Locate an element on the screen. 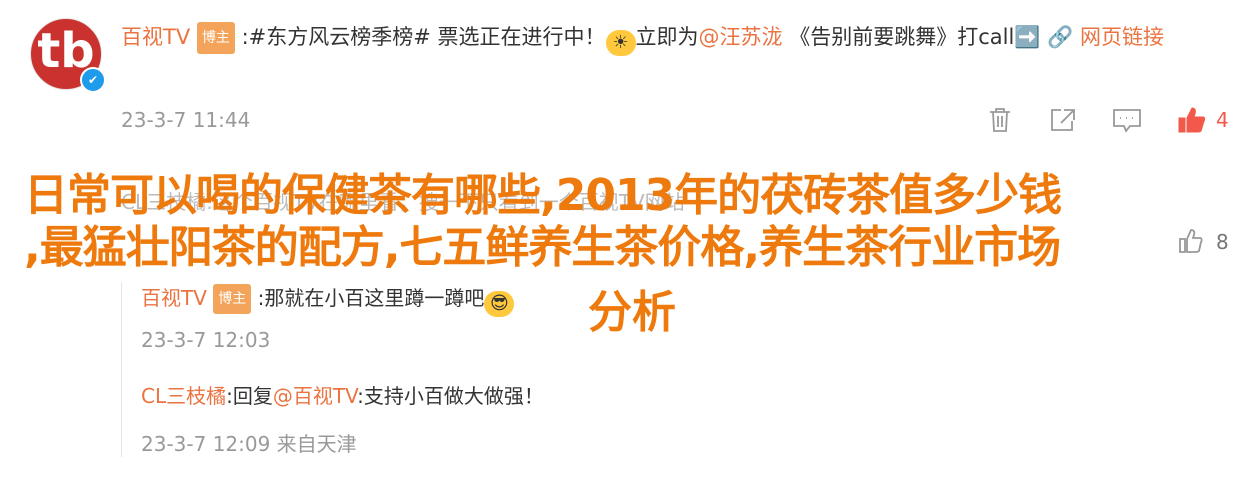  reply-author: CL三枝橘 is located at coordinates (183, 396).